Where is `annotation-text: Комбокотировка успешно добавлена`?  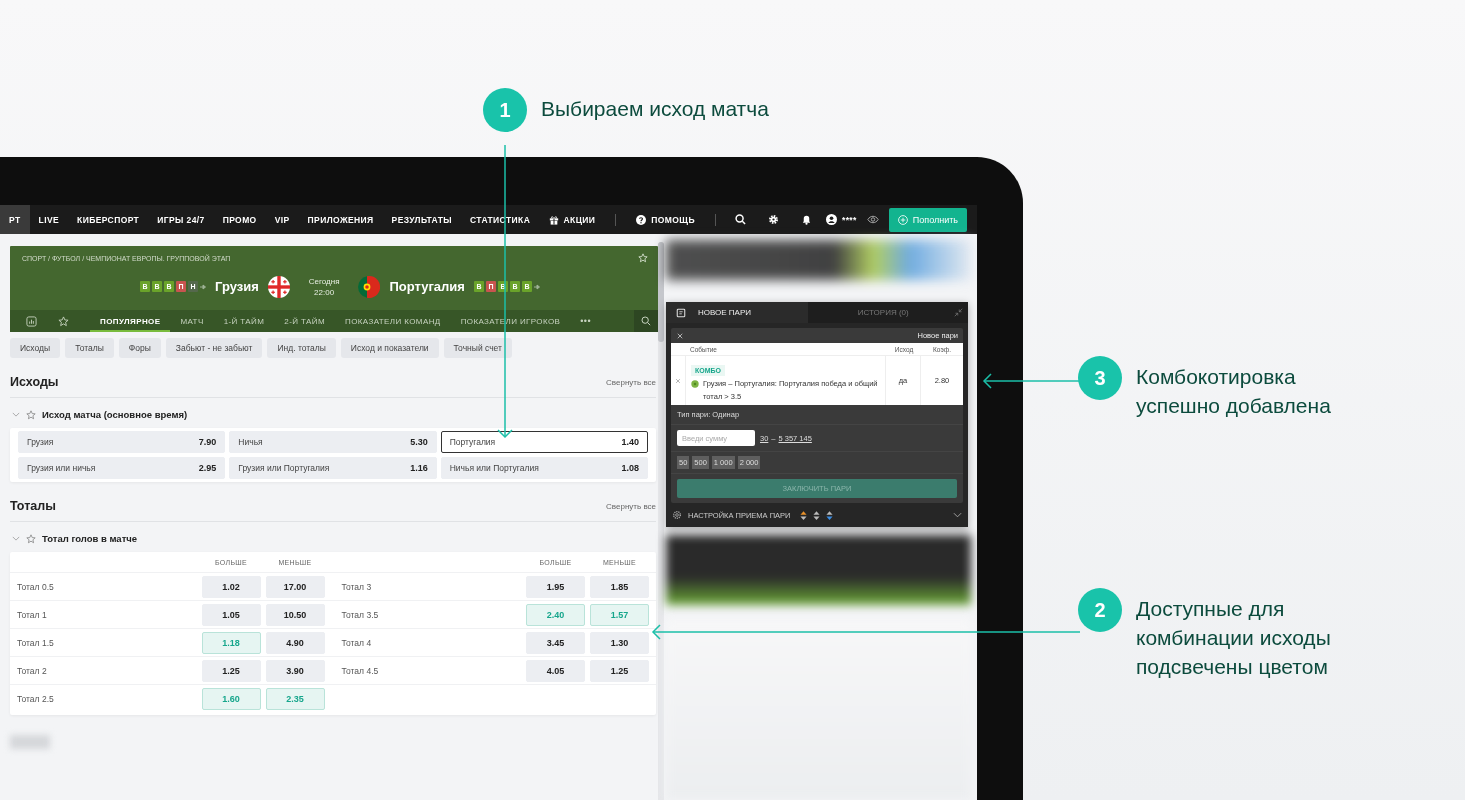
annotation-text: Комбокотировка успешно добавлена is located at coordinates (1233, 391).